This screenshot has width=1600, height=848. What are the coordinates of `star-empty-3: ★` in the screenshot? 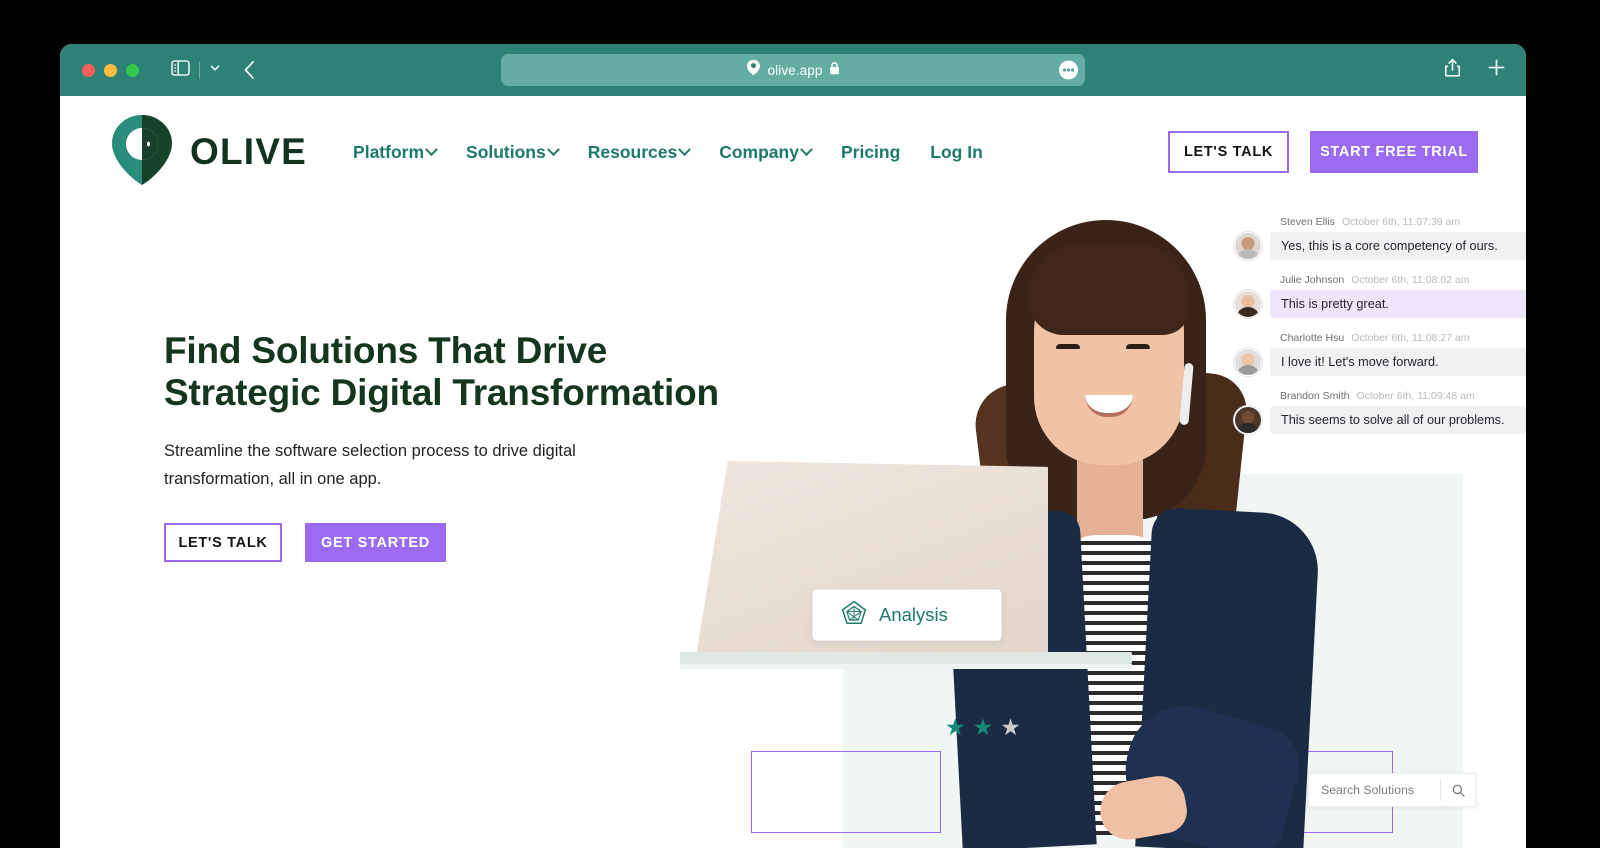 It's located at (1010, 727).